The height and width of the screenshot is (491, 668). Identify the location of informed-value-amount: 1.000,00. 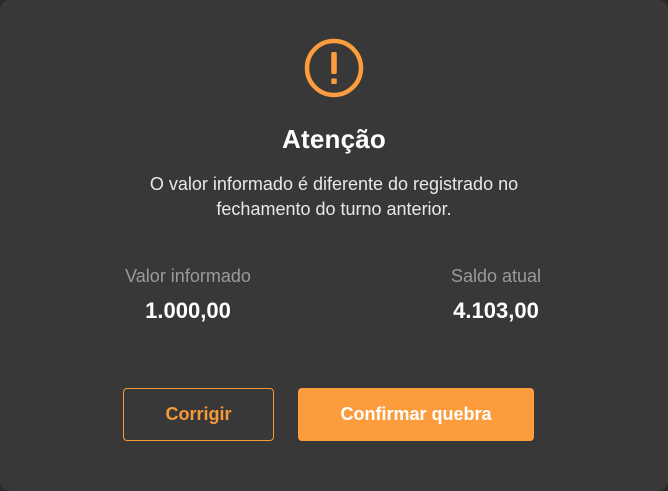
(188, 310).